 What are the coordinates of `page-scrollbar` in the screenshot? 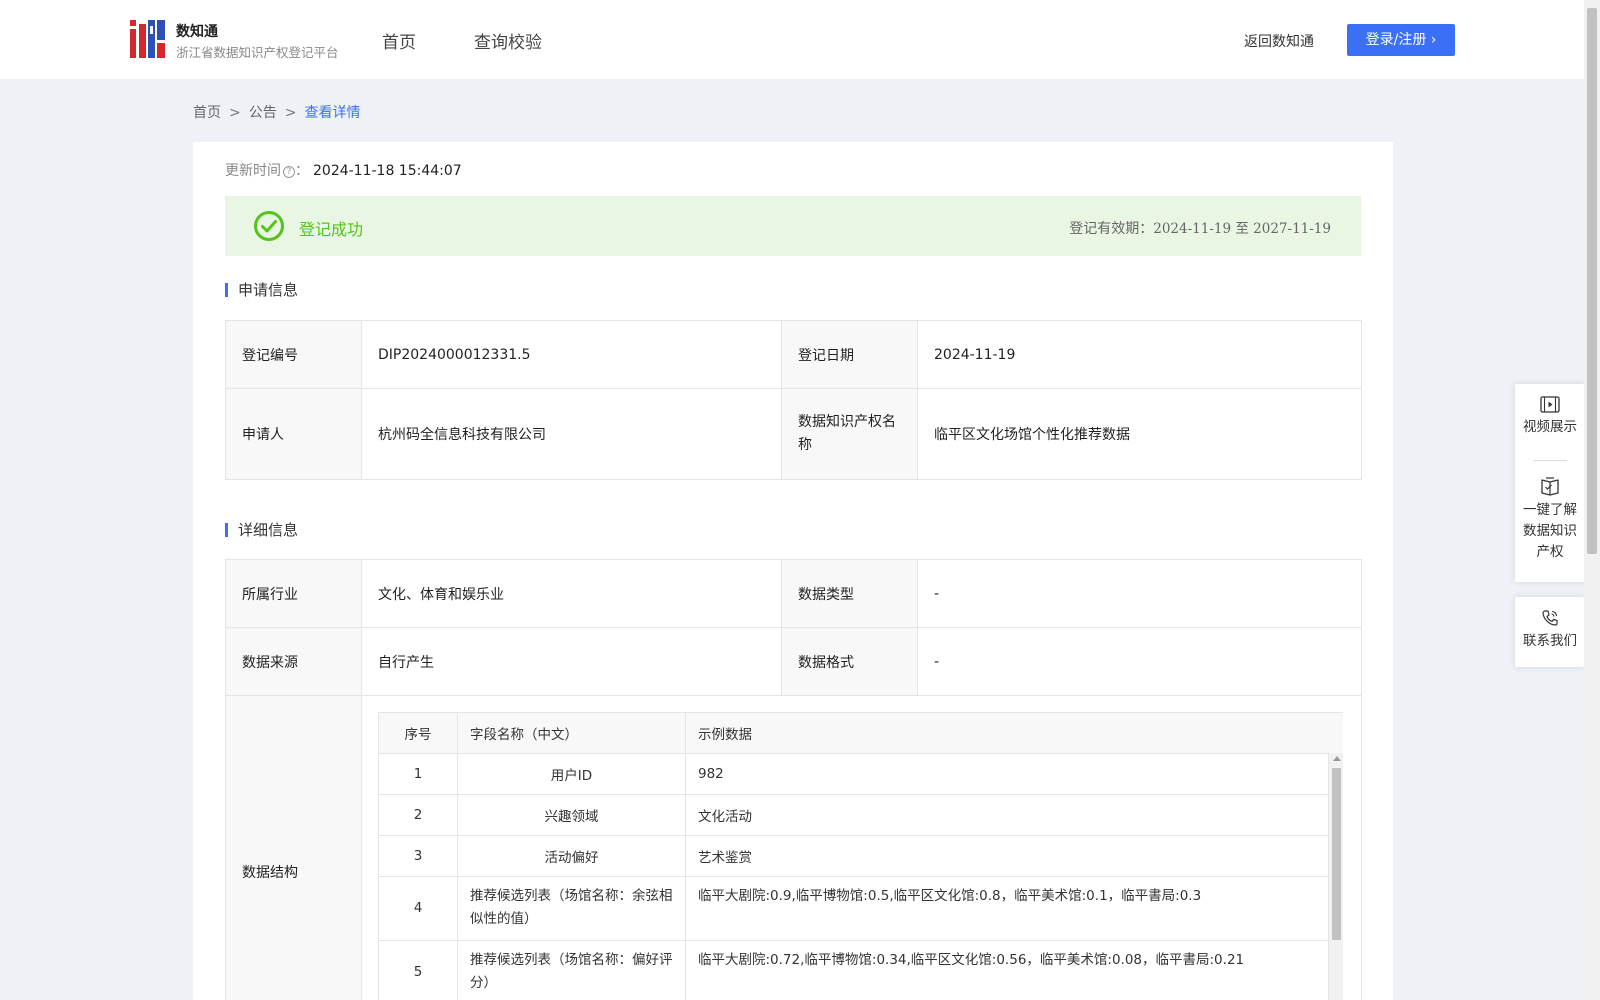 It's located at (1592, 500).